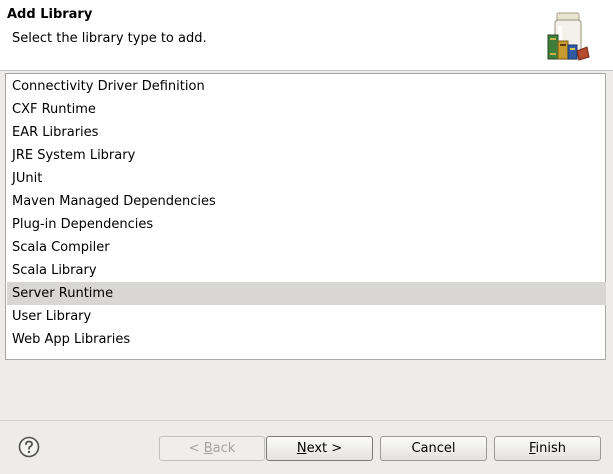 The height and width of the screenshot is (474, 613). What do you see at coordinates (306, 178) in the screenshot?
I see `library-type-item: JUnit` at bounding box center [306, 178].